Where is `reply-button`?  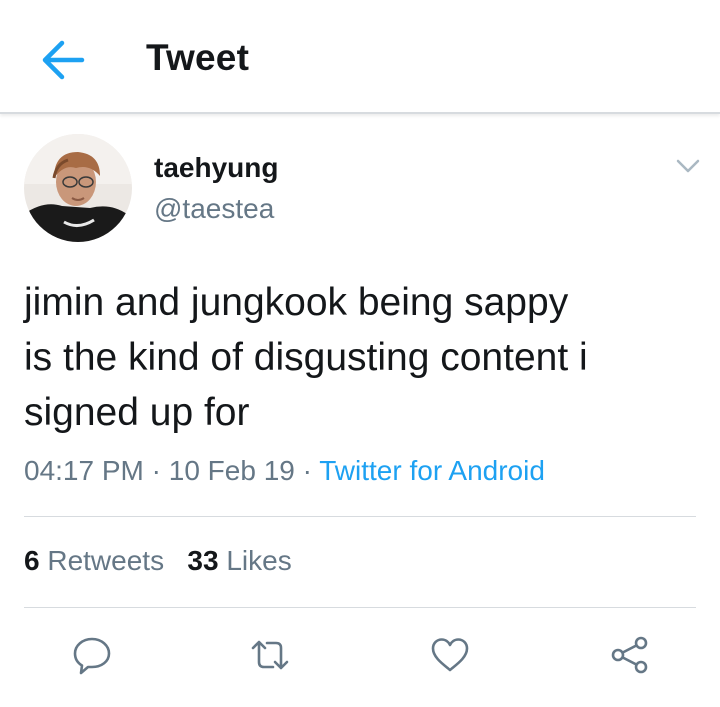 reply-button is located at coordinates (92, 655).